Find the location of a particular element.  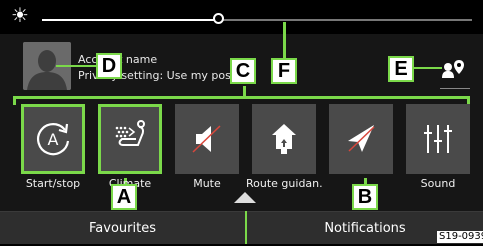

callout-a: A is located at coordinates (124, 197).